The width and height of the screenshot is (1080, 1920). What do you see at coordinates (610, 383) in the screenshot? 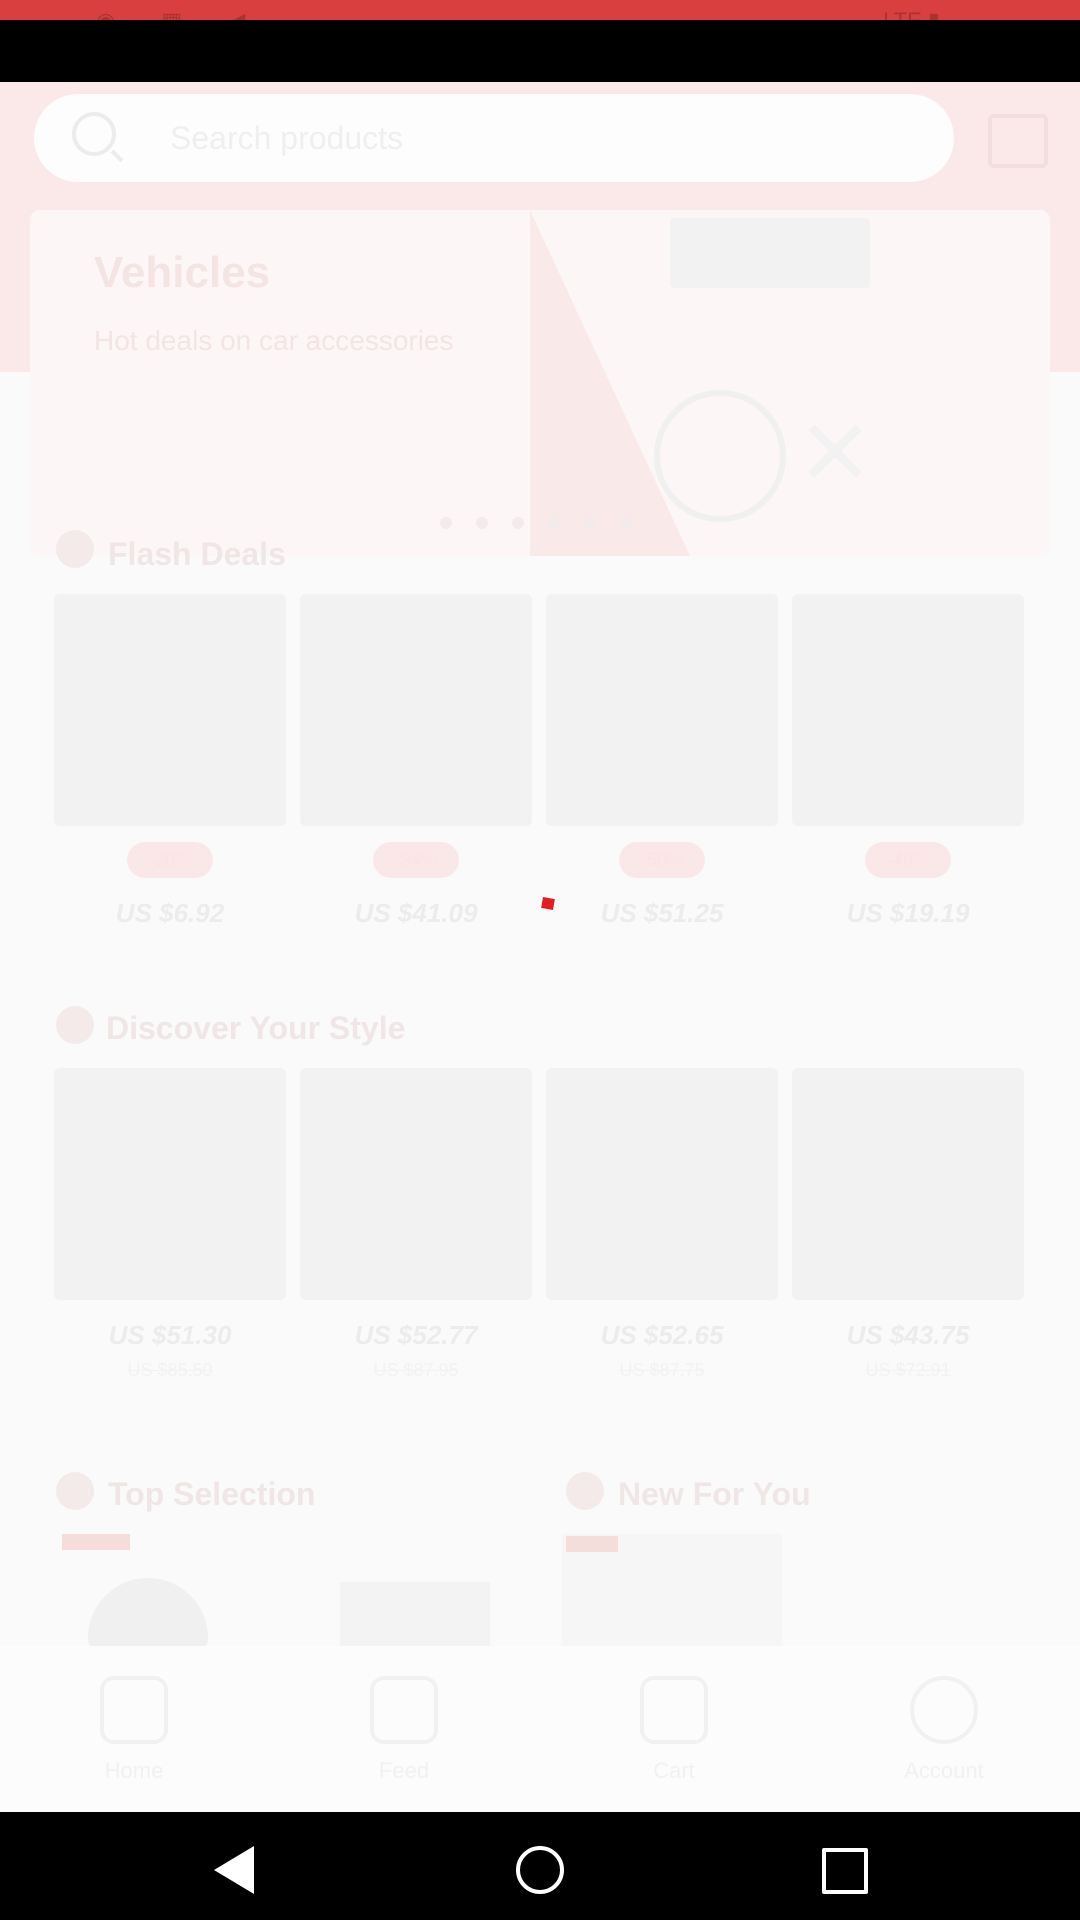
I see `banner-shape` at bounding box center [610, 383].